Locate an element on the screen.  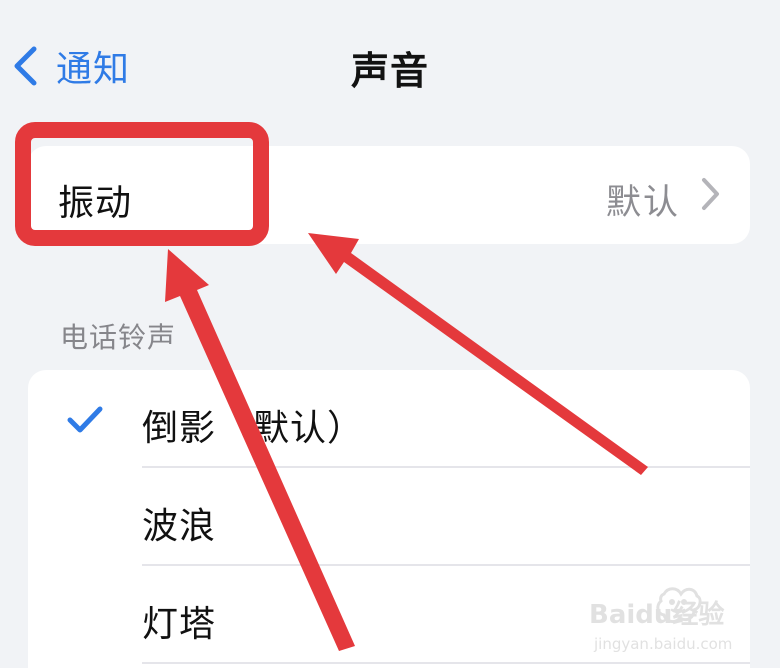
vibration-row: 振动 默认 is located at coordinates (389, 195).